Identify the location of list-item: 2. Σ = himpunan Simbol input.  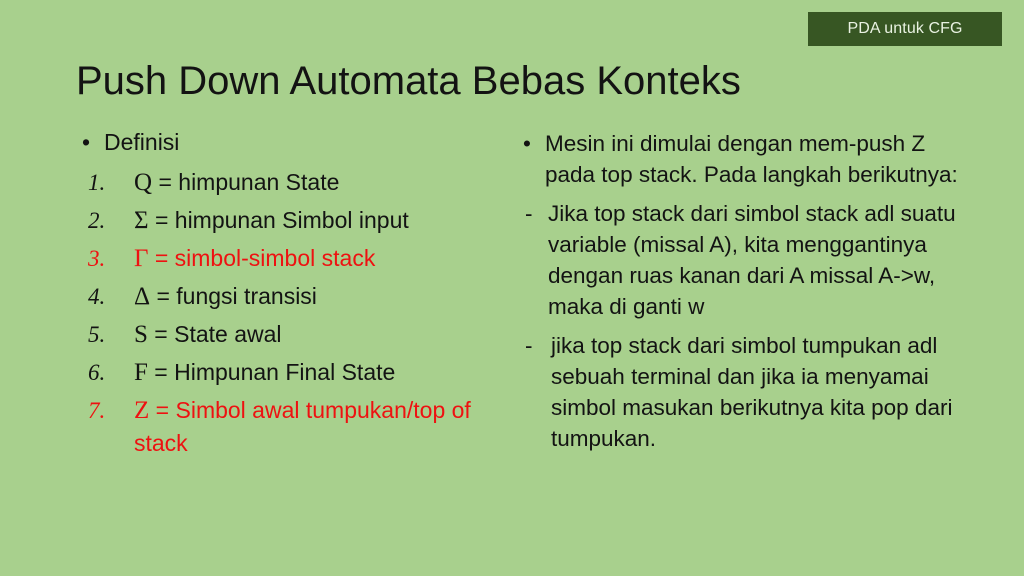
(291, 220).